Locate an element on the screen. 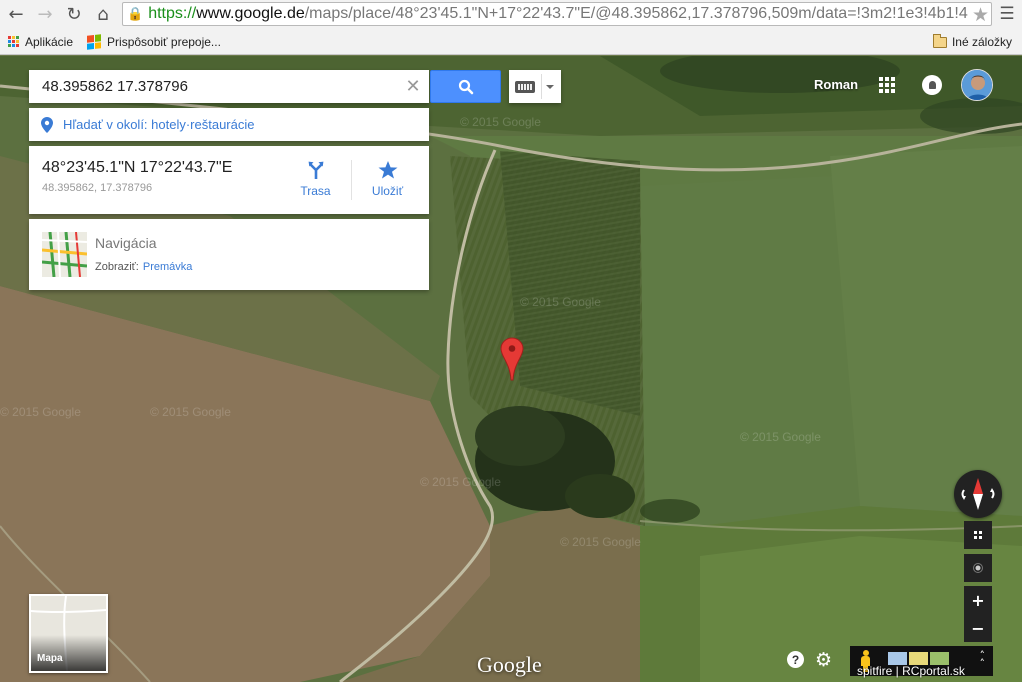 This screenshot has height=682, width=1022. place-title: 48°23'45.1"N 17°22'43.7"E is located at coordinates (137, 167).